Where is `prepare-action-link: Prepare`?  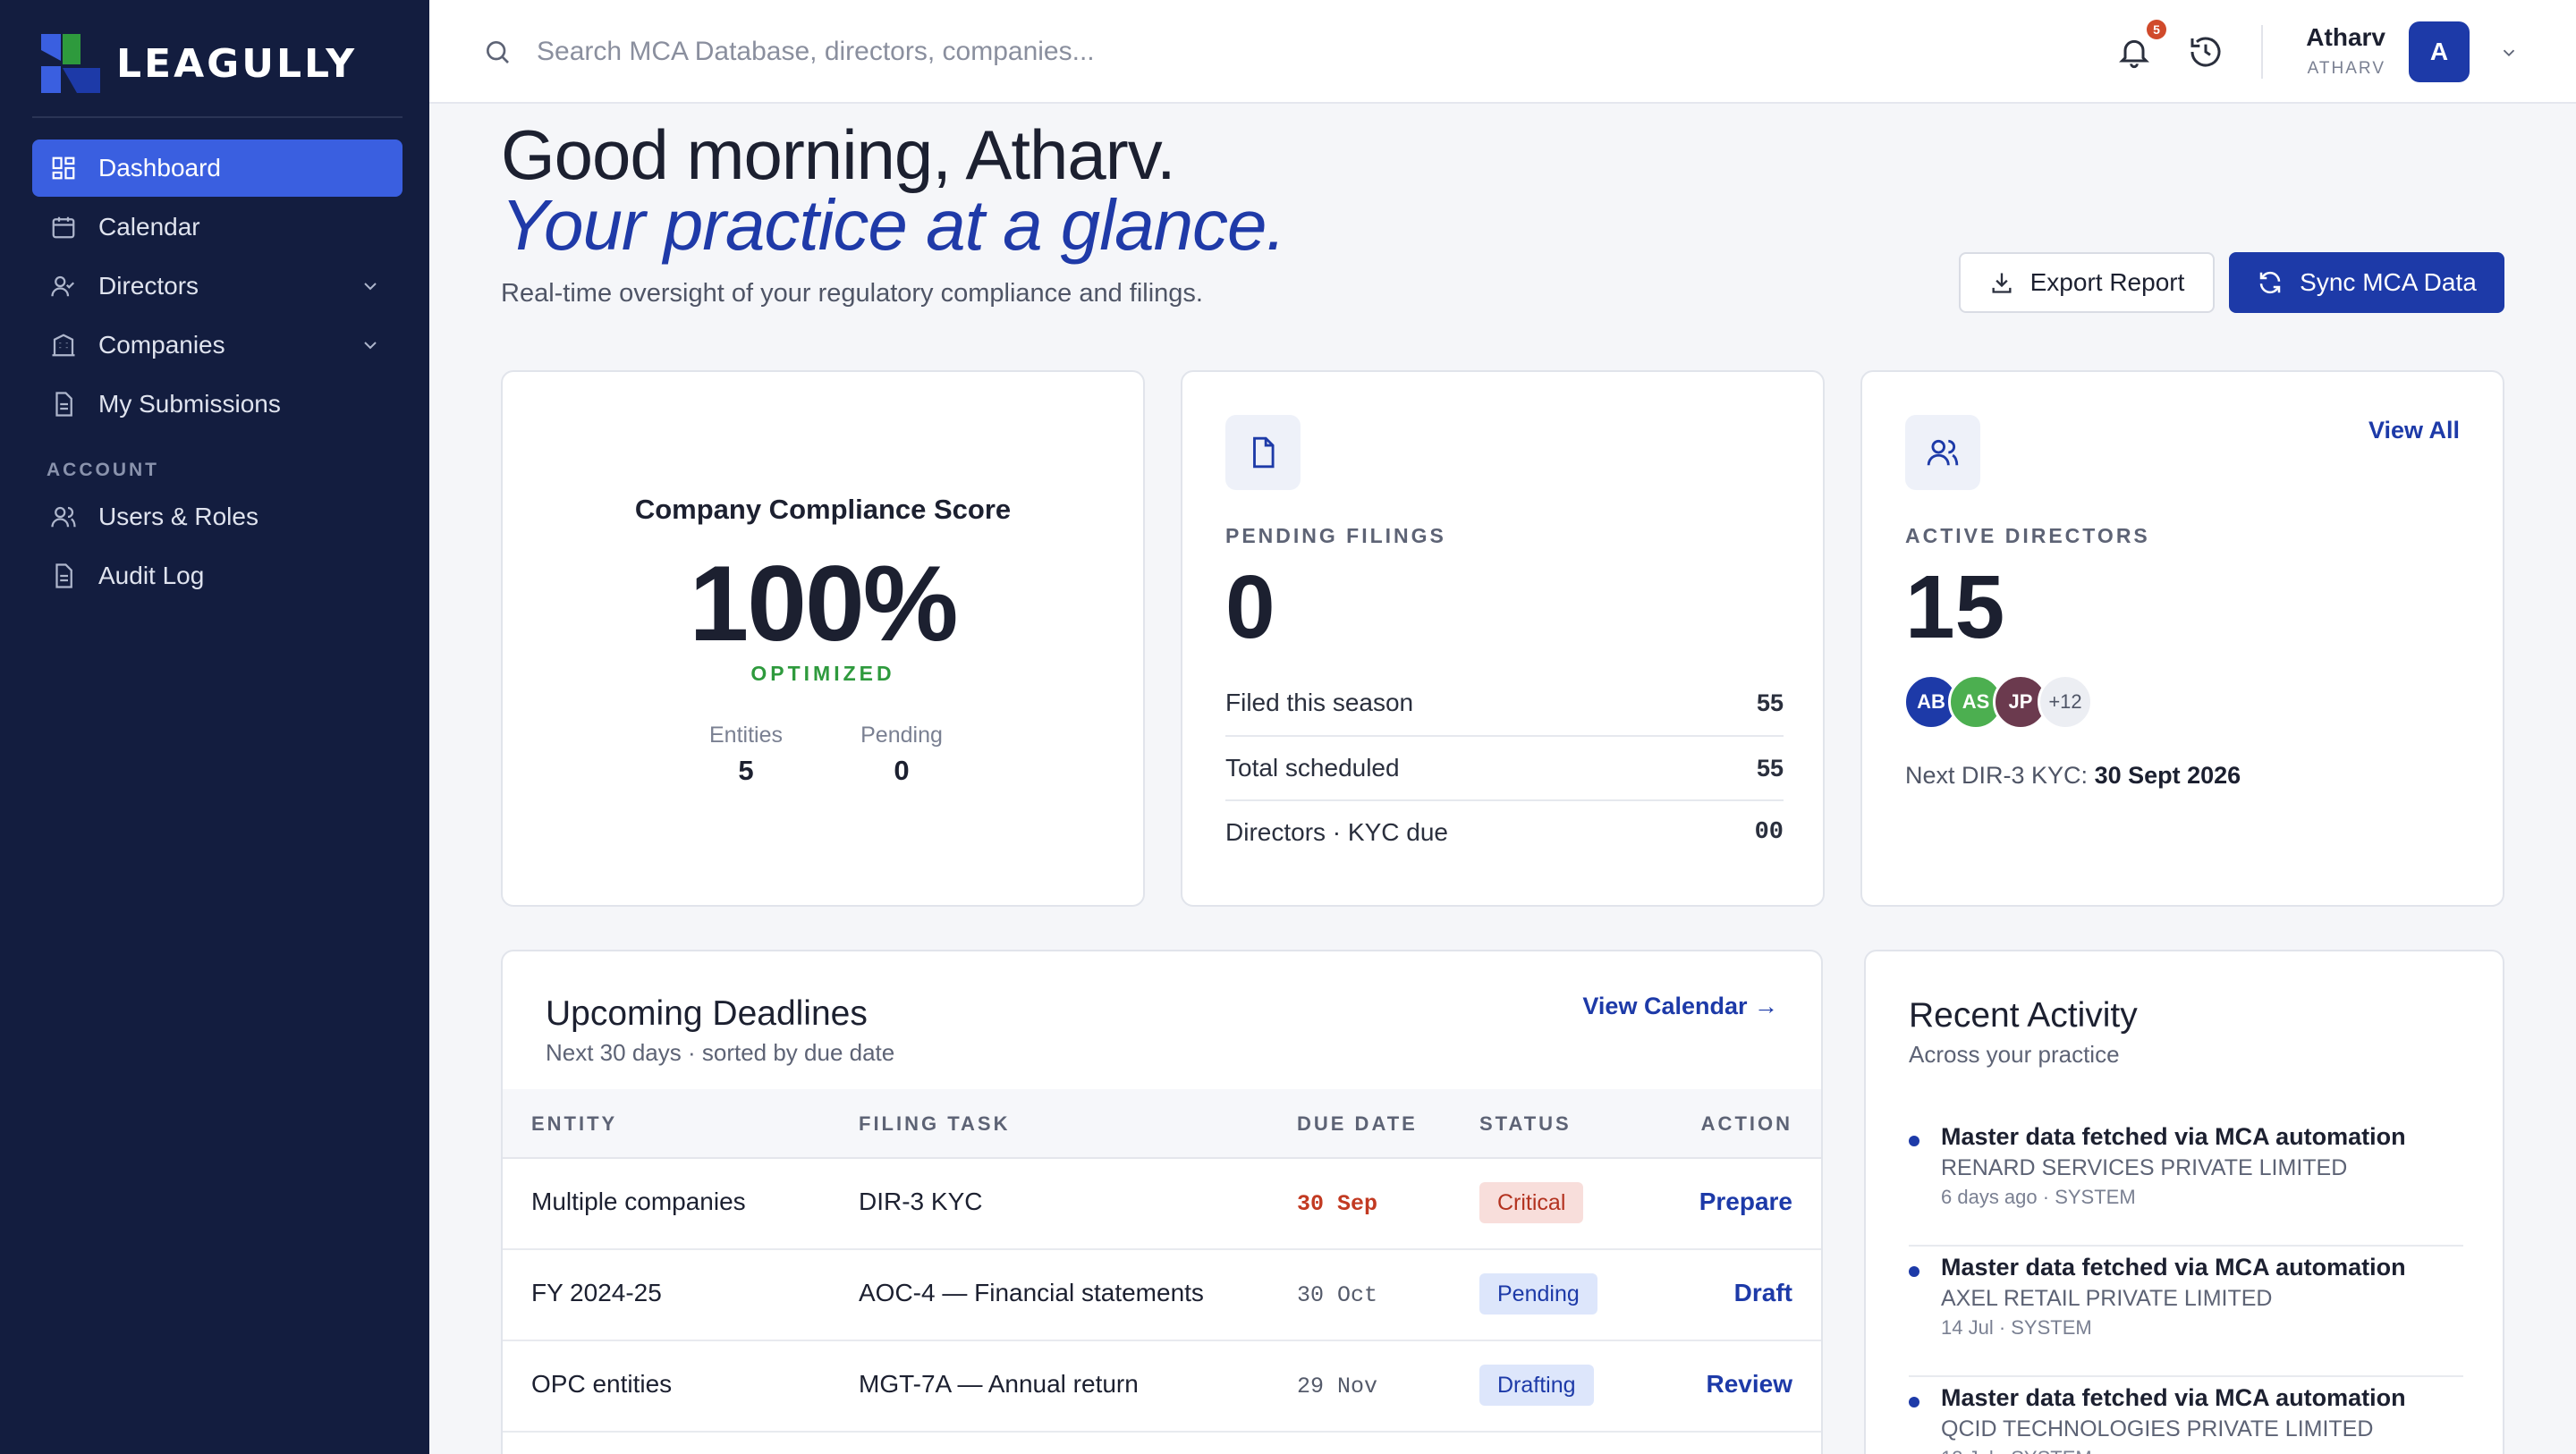
prepare-action-link: Prepare is located at coordinates (1745, 1202).